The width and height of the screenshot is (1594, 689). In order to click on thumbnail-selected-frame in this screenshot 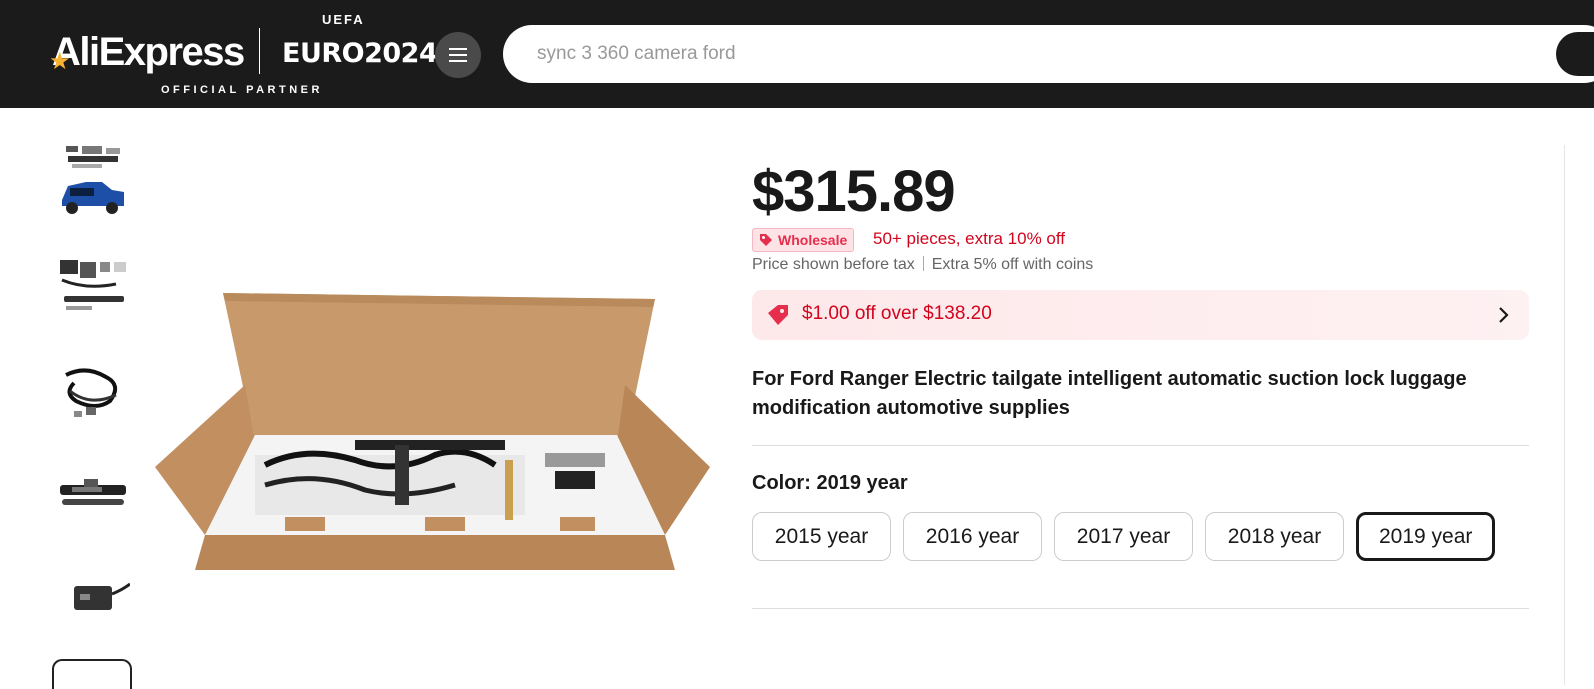, I will do `click(92, 674)`.